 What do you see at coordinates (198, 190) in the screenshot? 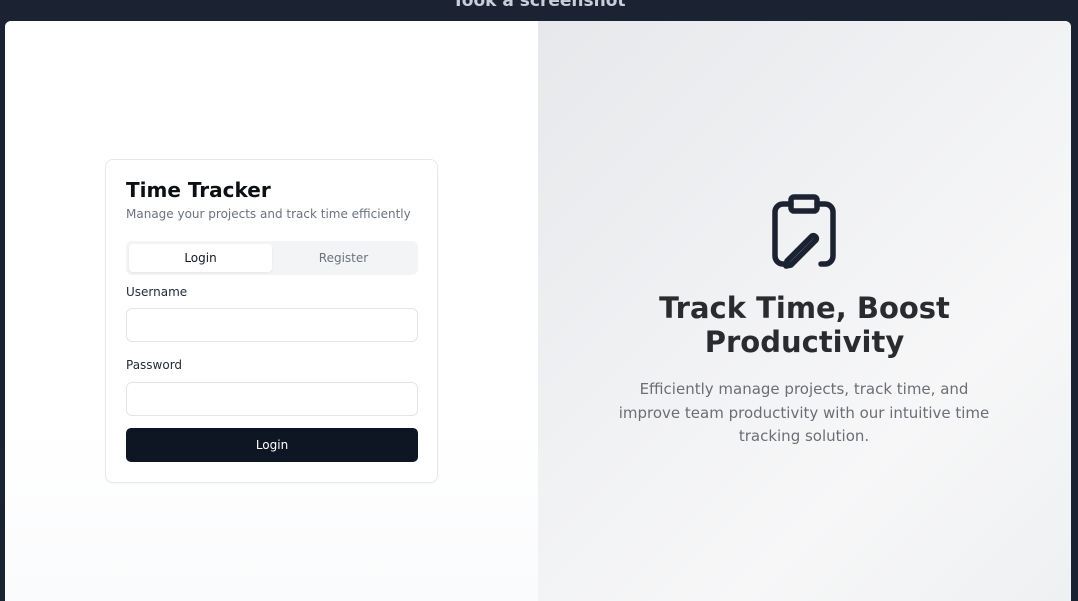
I see `card-title: Time Tracker` at bounding box center [198, 190].